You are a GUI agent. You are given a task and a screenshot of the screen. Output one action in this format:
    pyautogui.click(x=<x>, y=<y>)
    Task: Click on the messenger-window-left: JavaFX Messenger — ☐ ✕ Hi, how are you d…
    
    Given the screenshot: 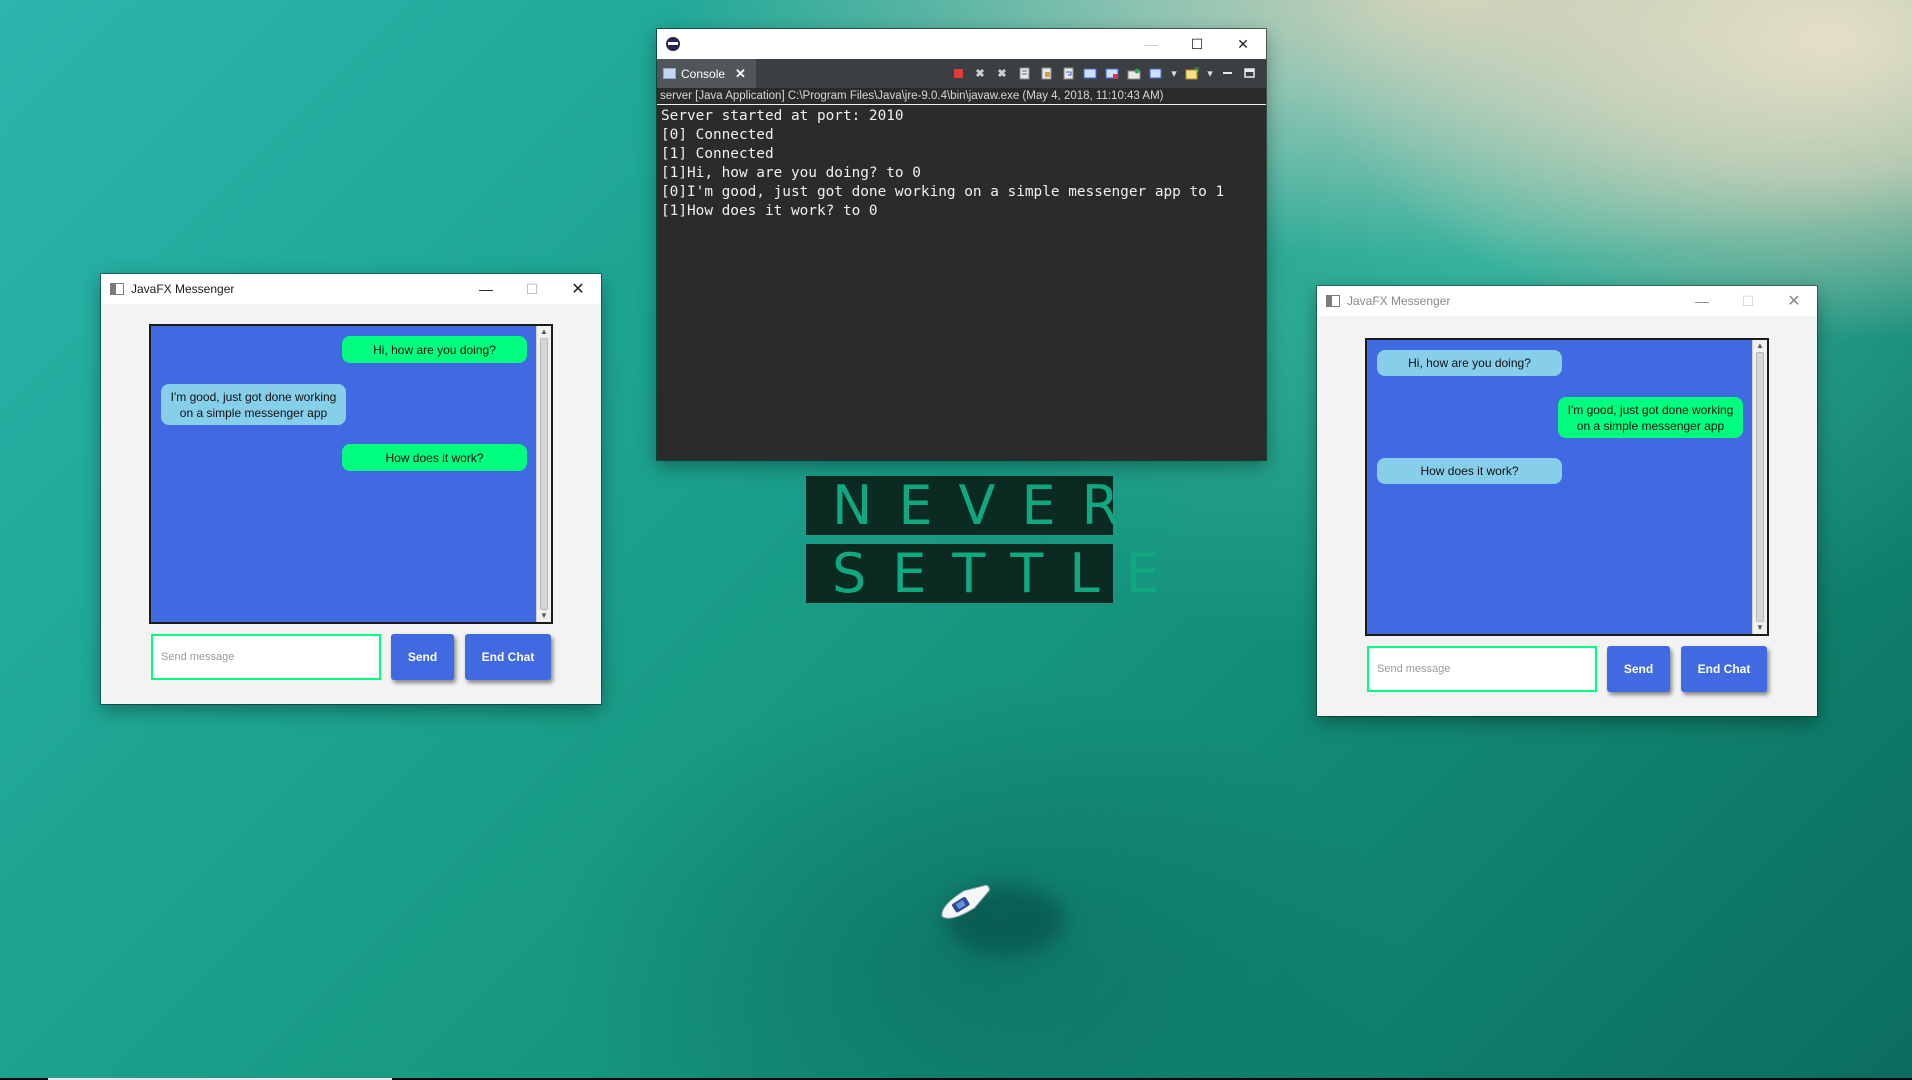 What is the action you would take?
    pyautogui.click(x=351, y=489)
    